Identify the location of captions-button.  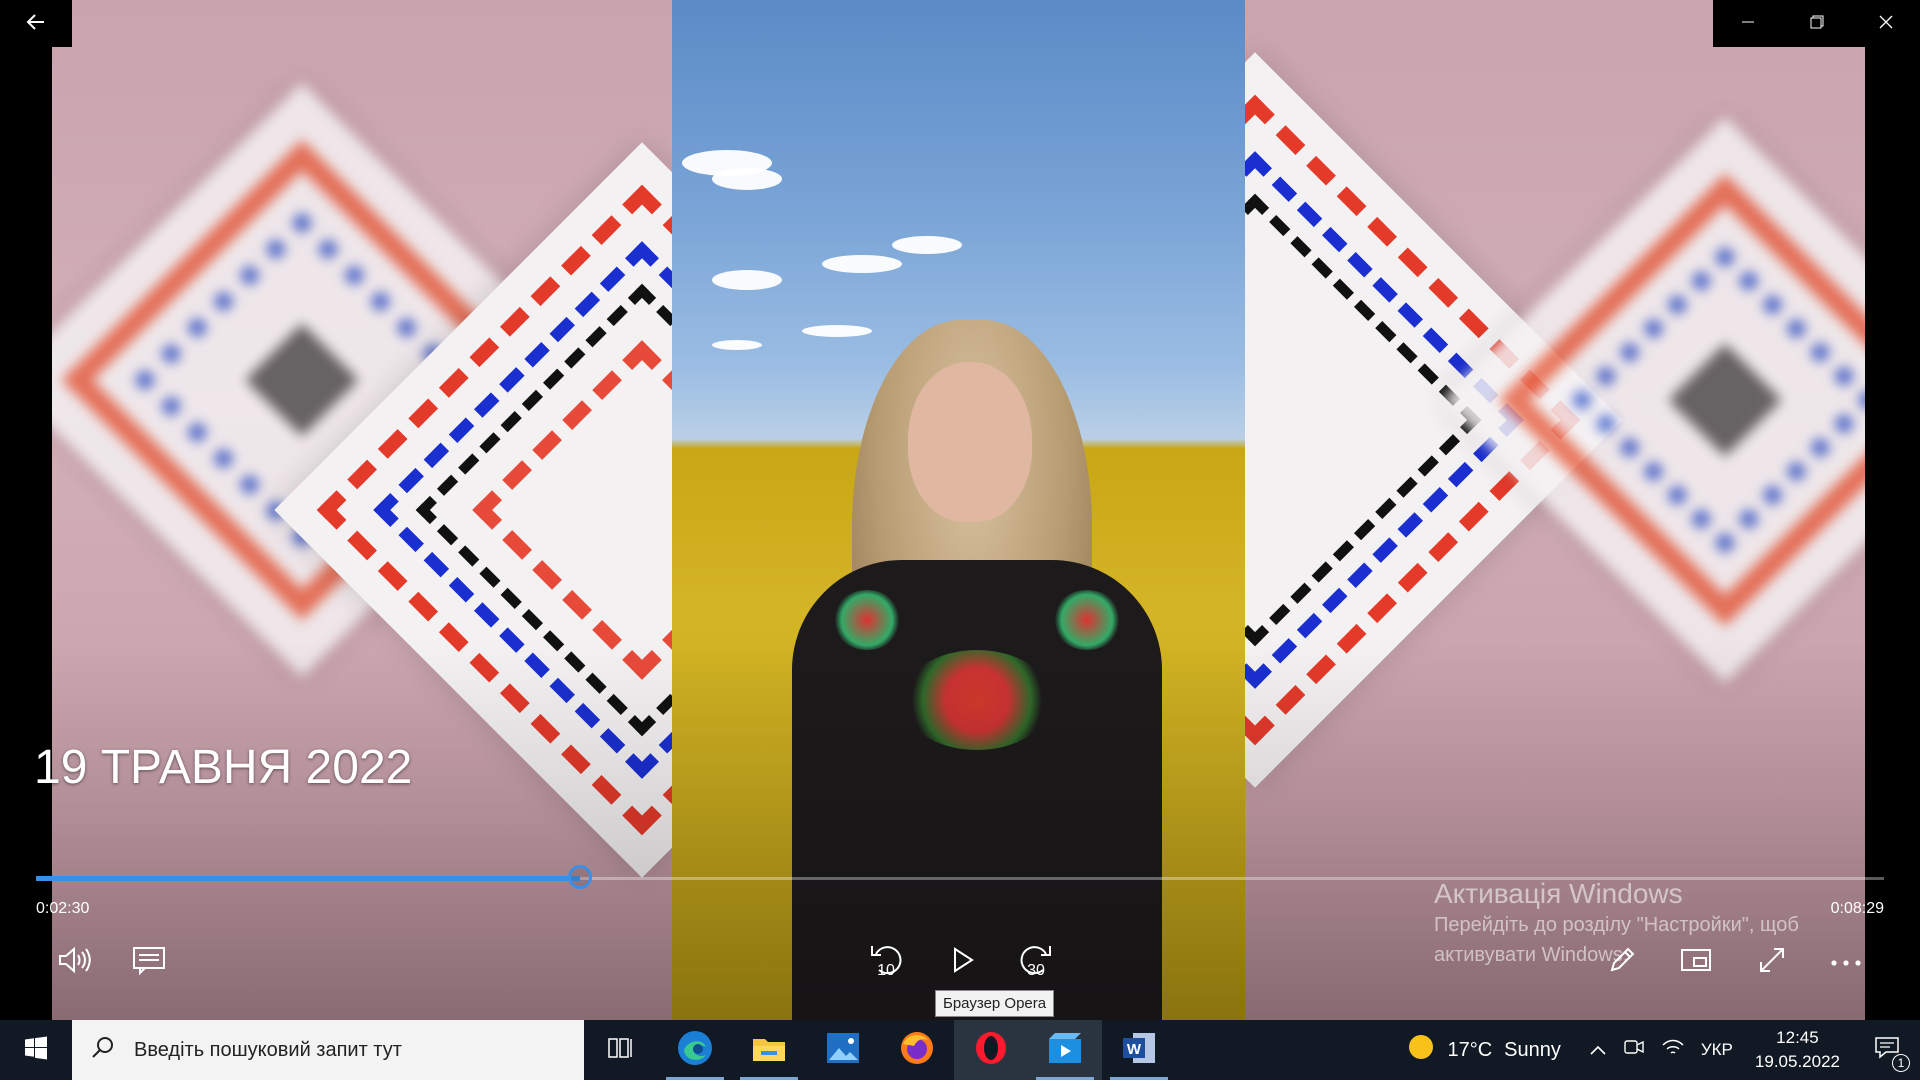
(149, 962).